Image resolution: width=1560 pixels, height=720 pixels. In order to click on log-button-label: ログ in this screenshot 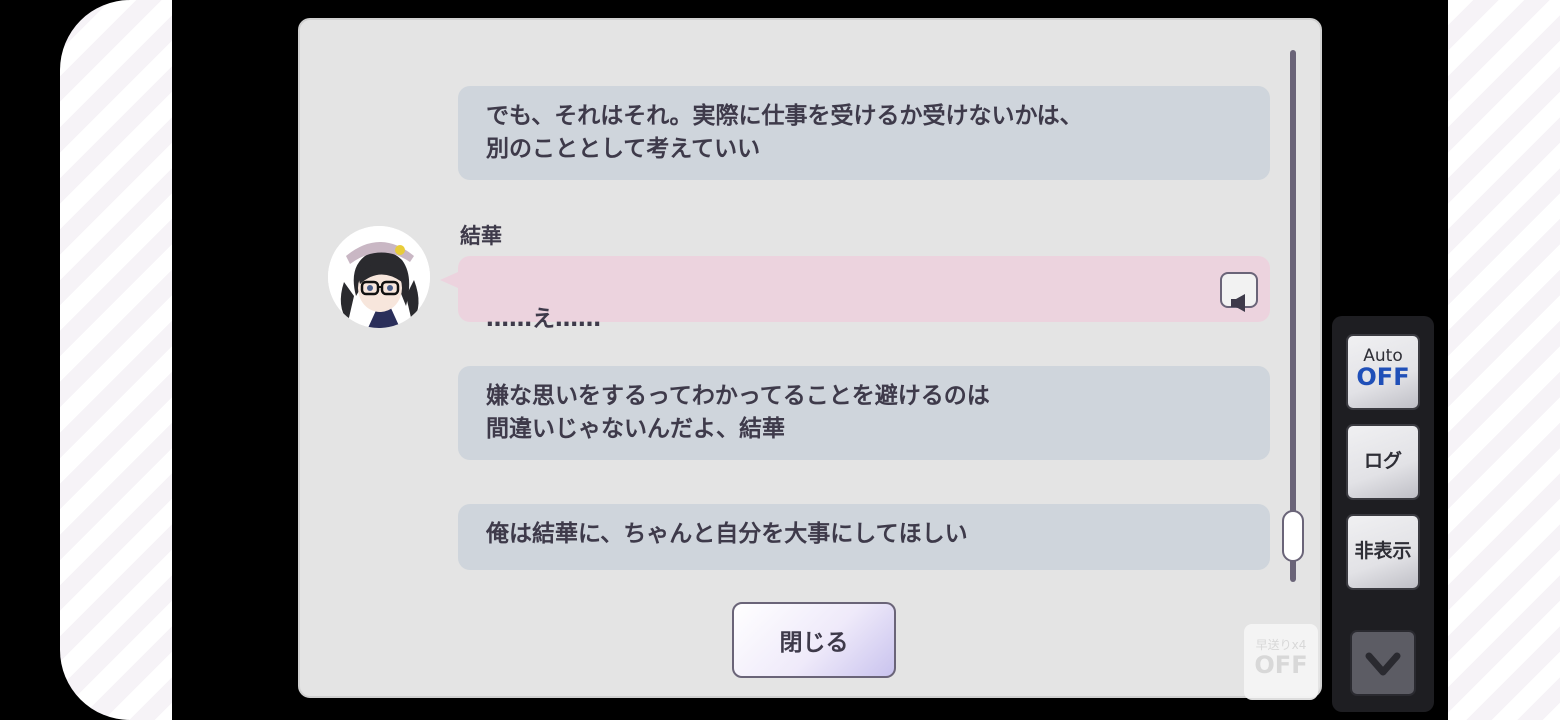, I will do `click(1382, 461)`.